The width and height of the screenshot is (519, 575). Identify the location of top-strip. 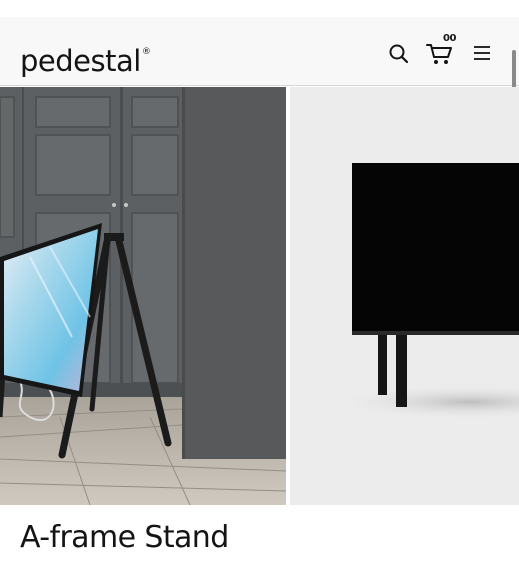
(259, 8).